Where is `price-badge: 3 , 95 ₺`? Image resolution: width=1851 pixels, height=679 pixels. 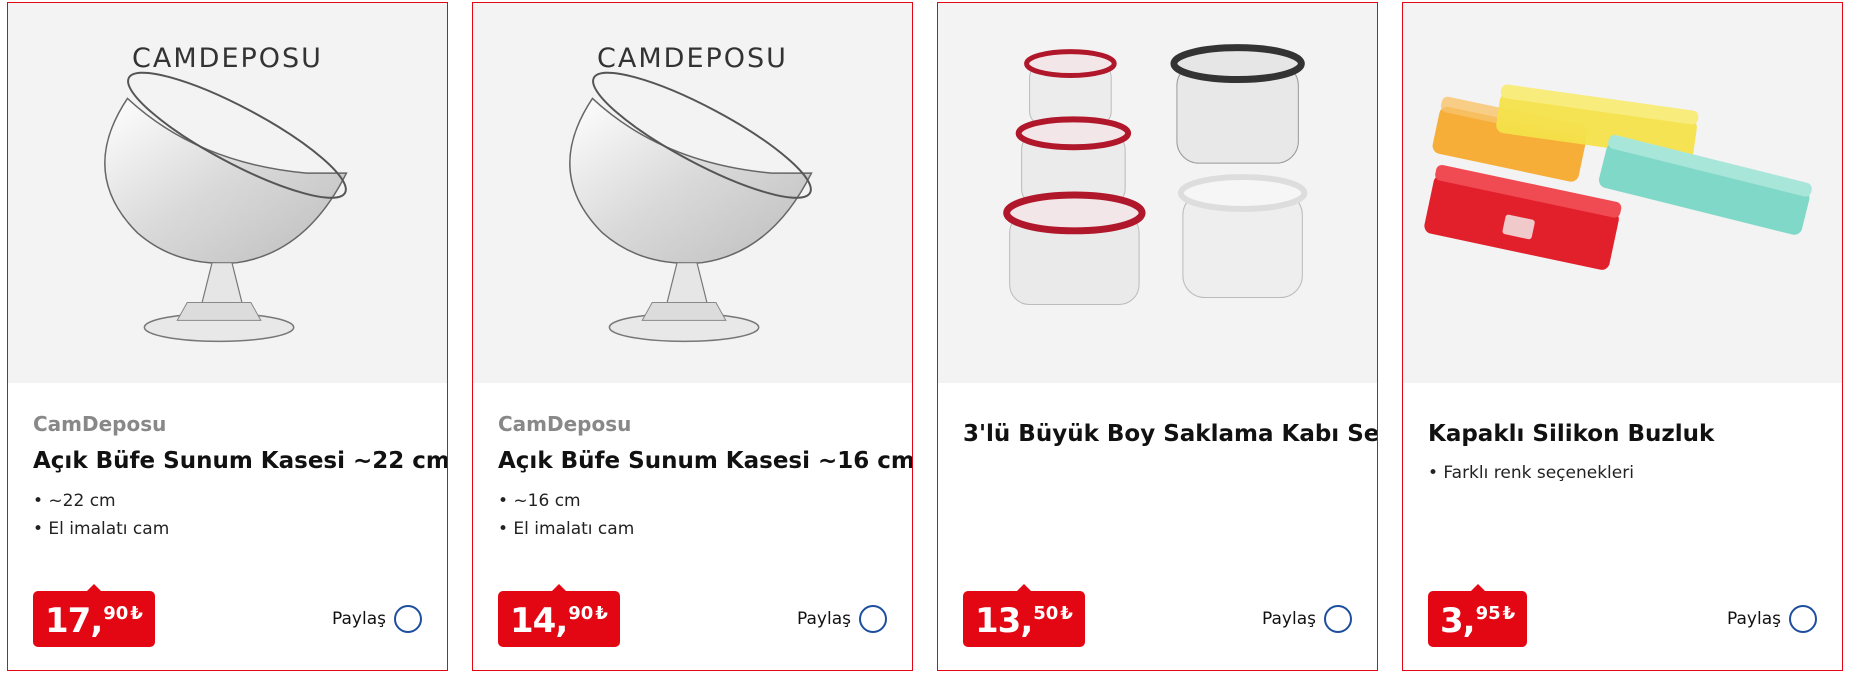
price-badge: 3 , 95 ₺ is located at coordinates (1478, 615).